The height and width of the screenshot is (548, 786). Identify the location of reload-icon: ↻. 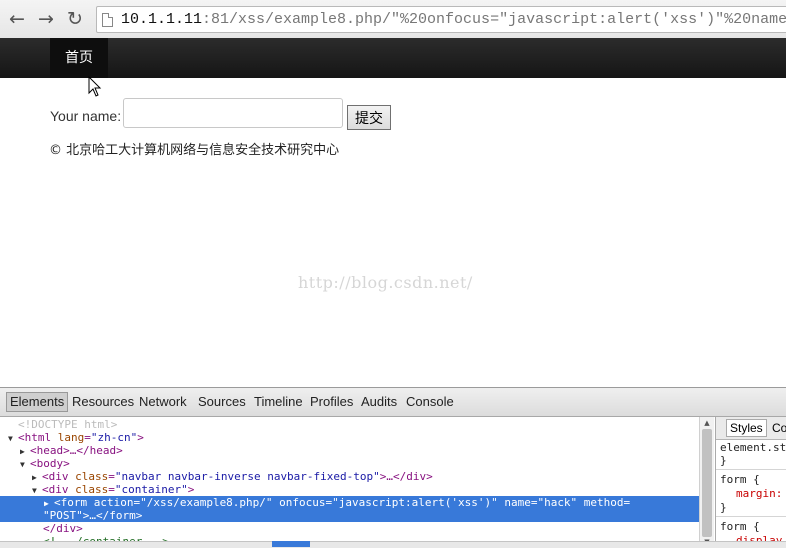
(75, 19).